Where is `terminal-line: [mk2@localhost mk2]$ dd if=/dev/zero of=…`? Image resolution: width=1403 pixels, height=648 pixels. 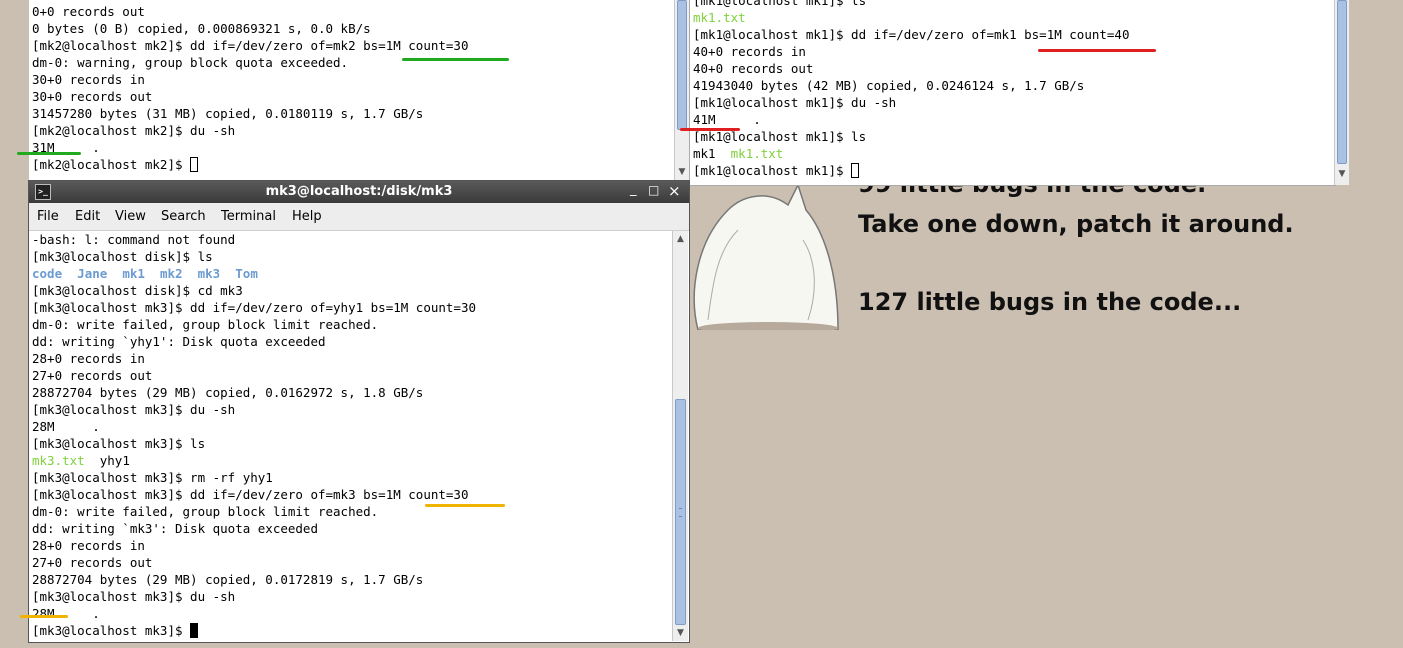 terminal-line: [mk2@localhost mk2]$ dd if=/dev/zero of=… is located at coordinates (250, 45).